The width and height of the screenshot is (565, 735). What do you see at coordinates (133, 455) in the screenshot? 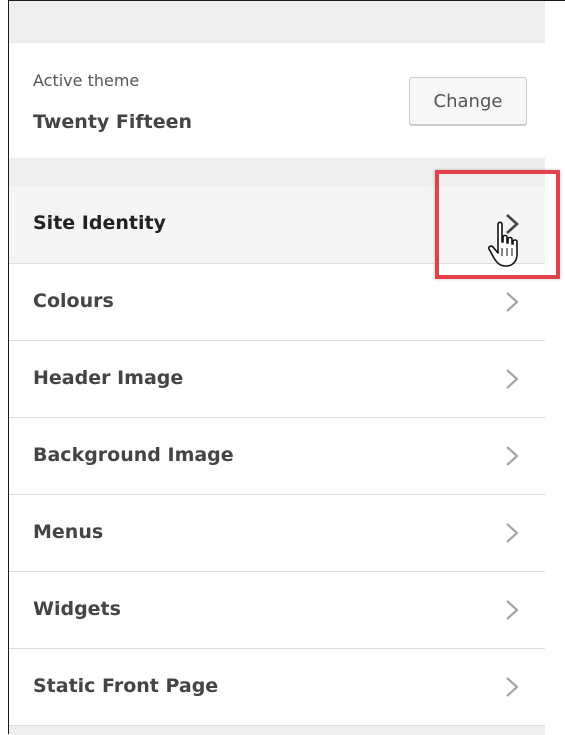
I see `menu-item-label: Background Image` at bounding box center [133, 455].